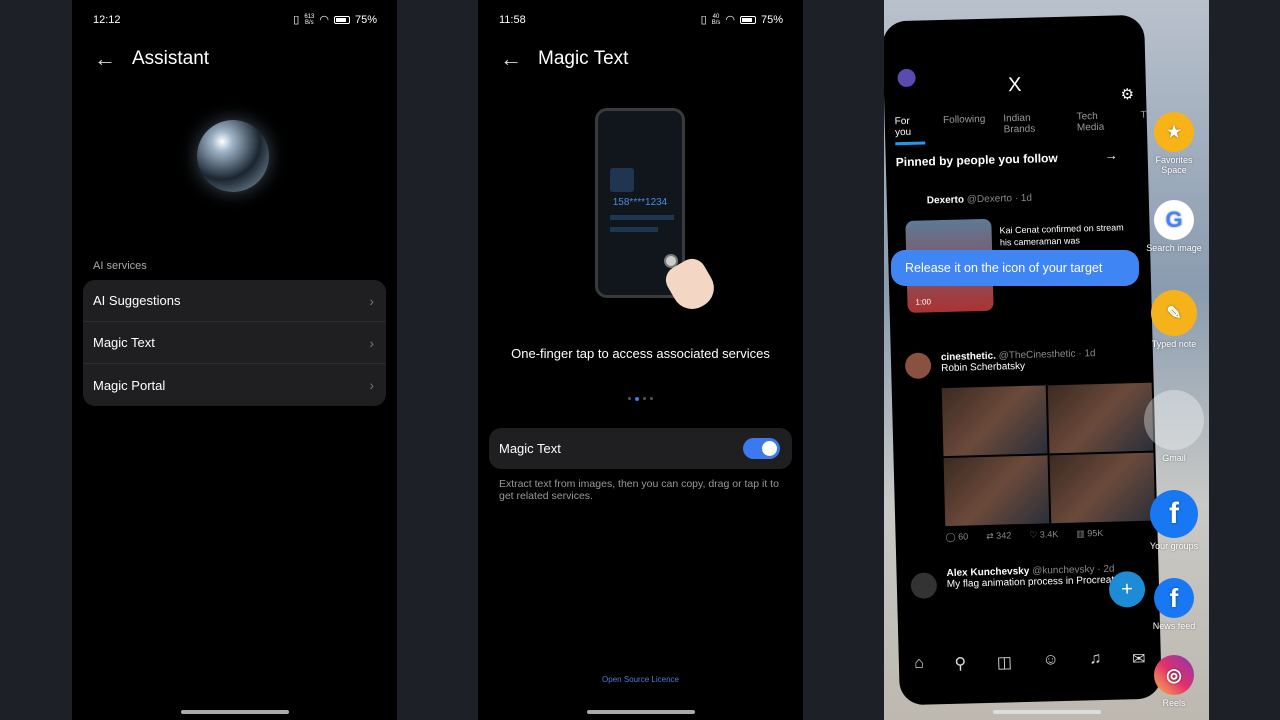  I want to click on like-button: ♡ 3.4K, so click(1043, 535).